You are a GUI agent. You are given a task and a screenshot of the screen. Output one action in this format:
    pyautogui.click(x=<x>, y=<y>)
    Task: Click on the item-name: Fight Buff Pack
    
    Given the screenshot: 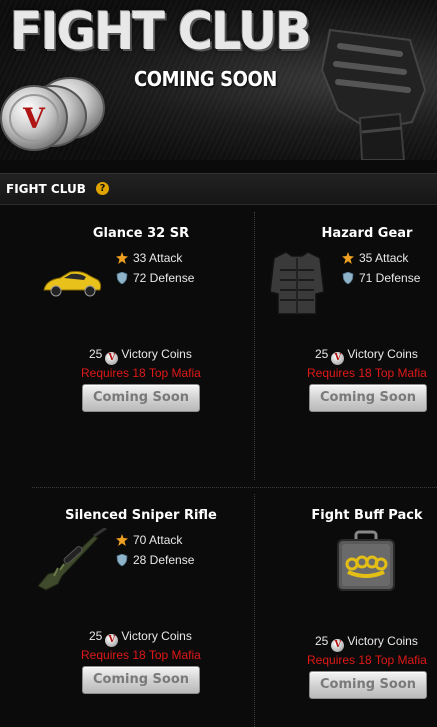 What is the action you would take?
    pyautogui.click(x=367, y=515)
    